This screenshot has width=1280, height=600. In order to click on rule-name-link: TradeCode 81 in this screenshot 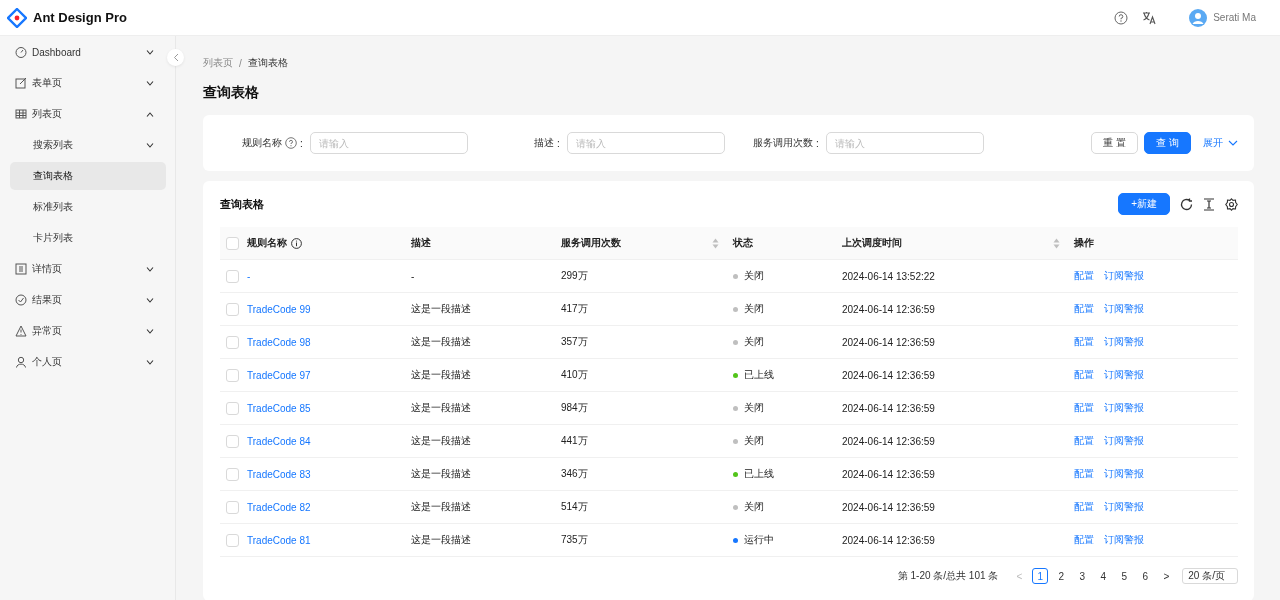, I will do `click(279, 540)`.